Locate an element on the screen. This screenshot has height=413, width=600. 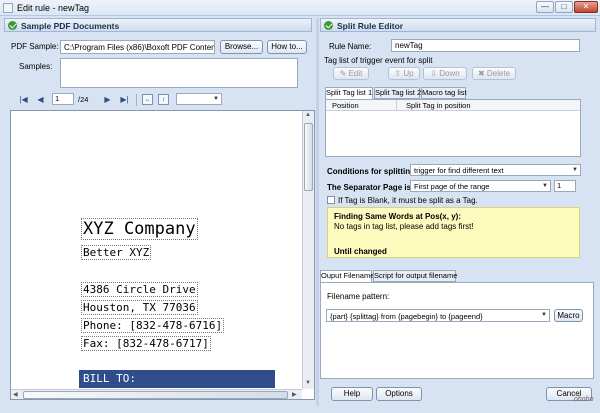
doc-subtitle: Better XYZ is located at coordinates (116, 252).